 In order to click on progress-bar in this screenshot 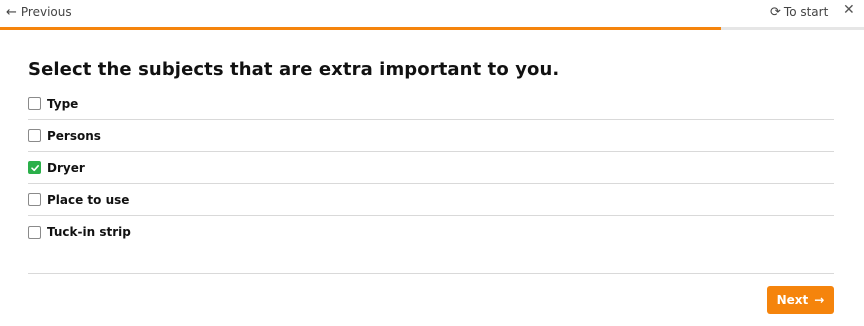, I will do `click(432, 28)`.